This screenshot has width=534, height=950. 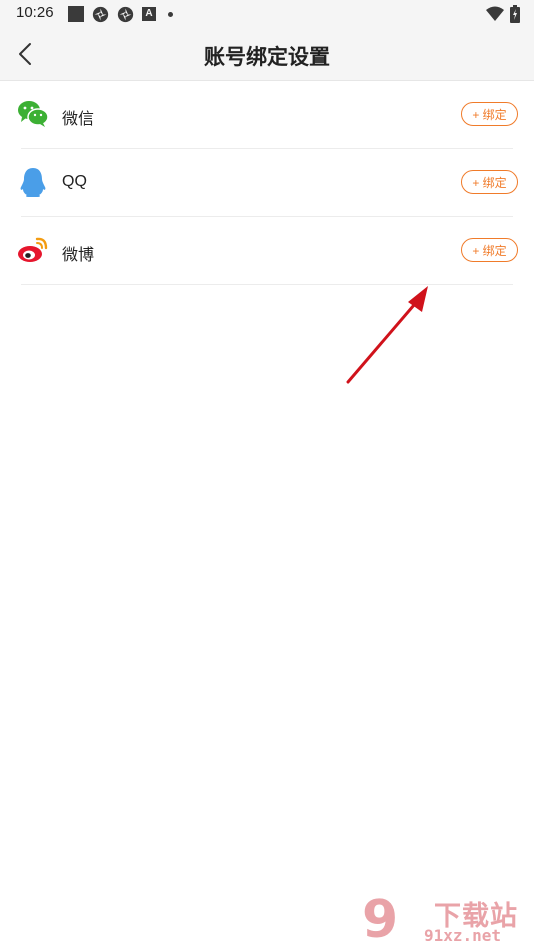 I want to click on wifi-icon, so click(x=495, y=13).